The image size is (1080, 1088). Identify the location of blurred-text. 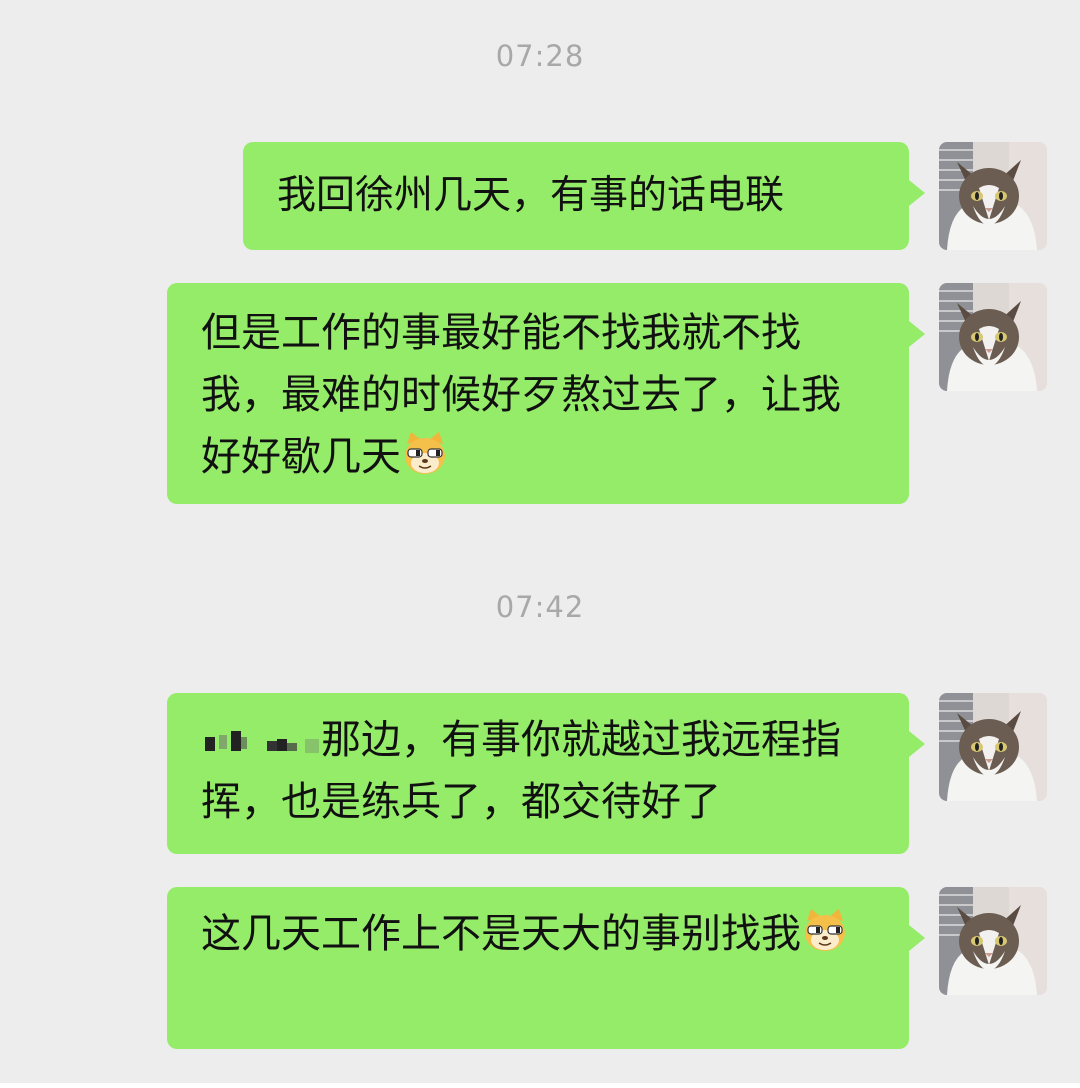
(260, 736).